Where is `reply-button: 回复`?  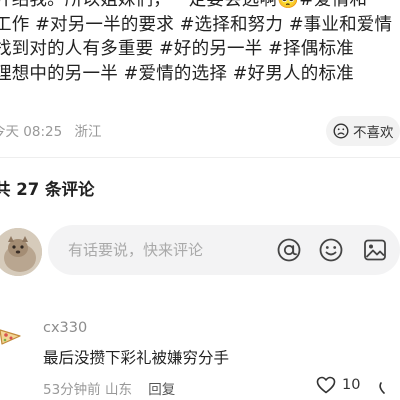
reply-button: 回复 is located at coordinates (161, 390).